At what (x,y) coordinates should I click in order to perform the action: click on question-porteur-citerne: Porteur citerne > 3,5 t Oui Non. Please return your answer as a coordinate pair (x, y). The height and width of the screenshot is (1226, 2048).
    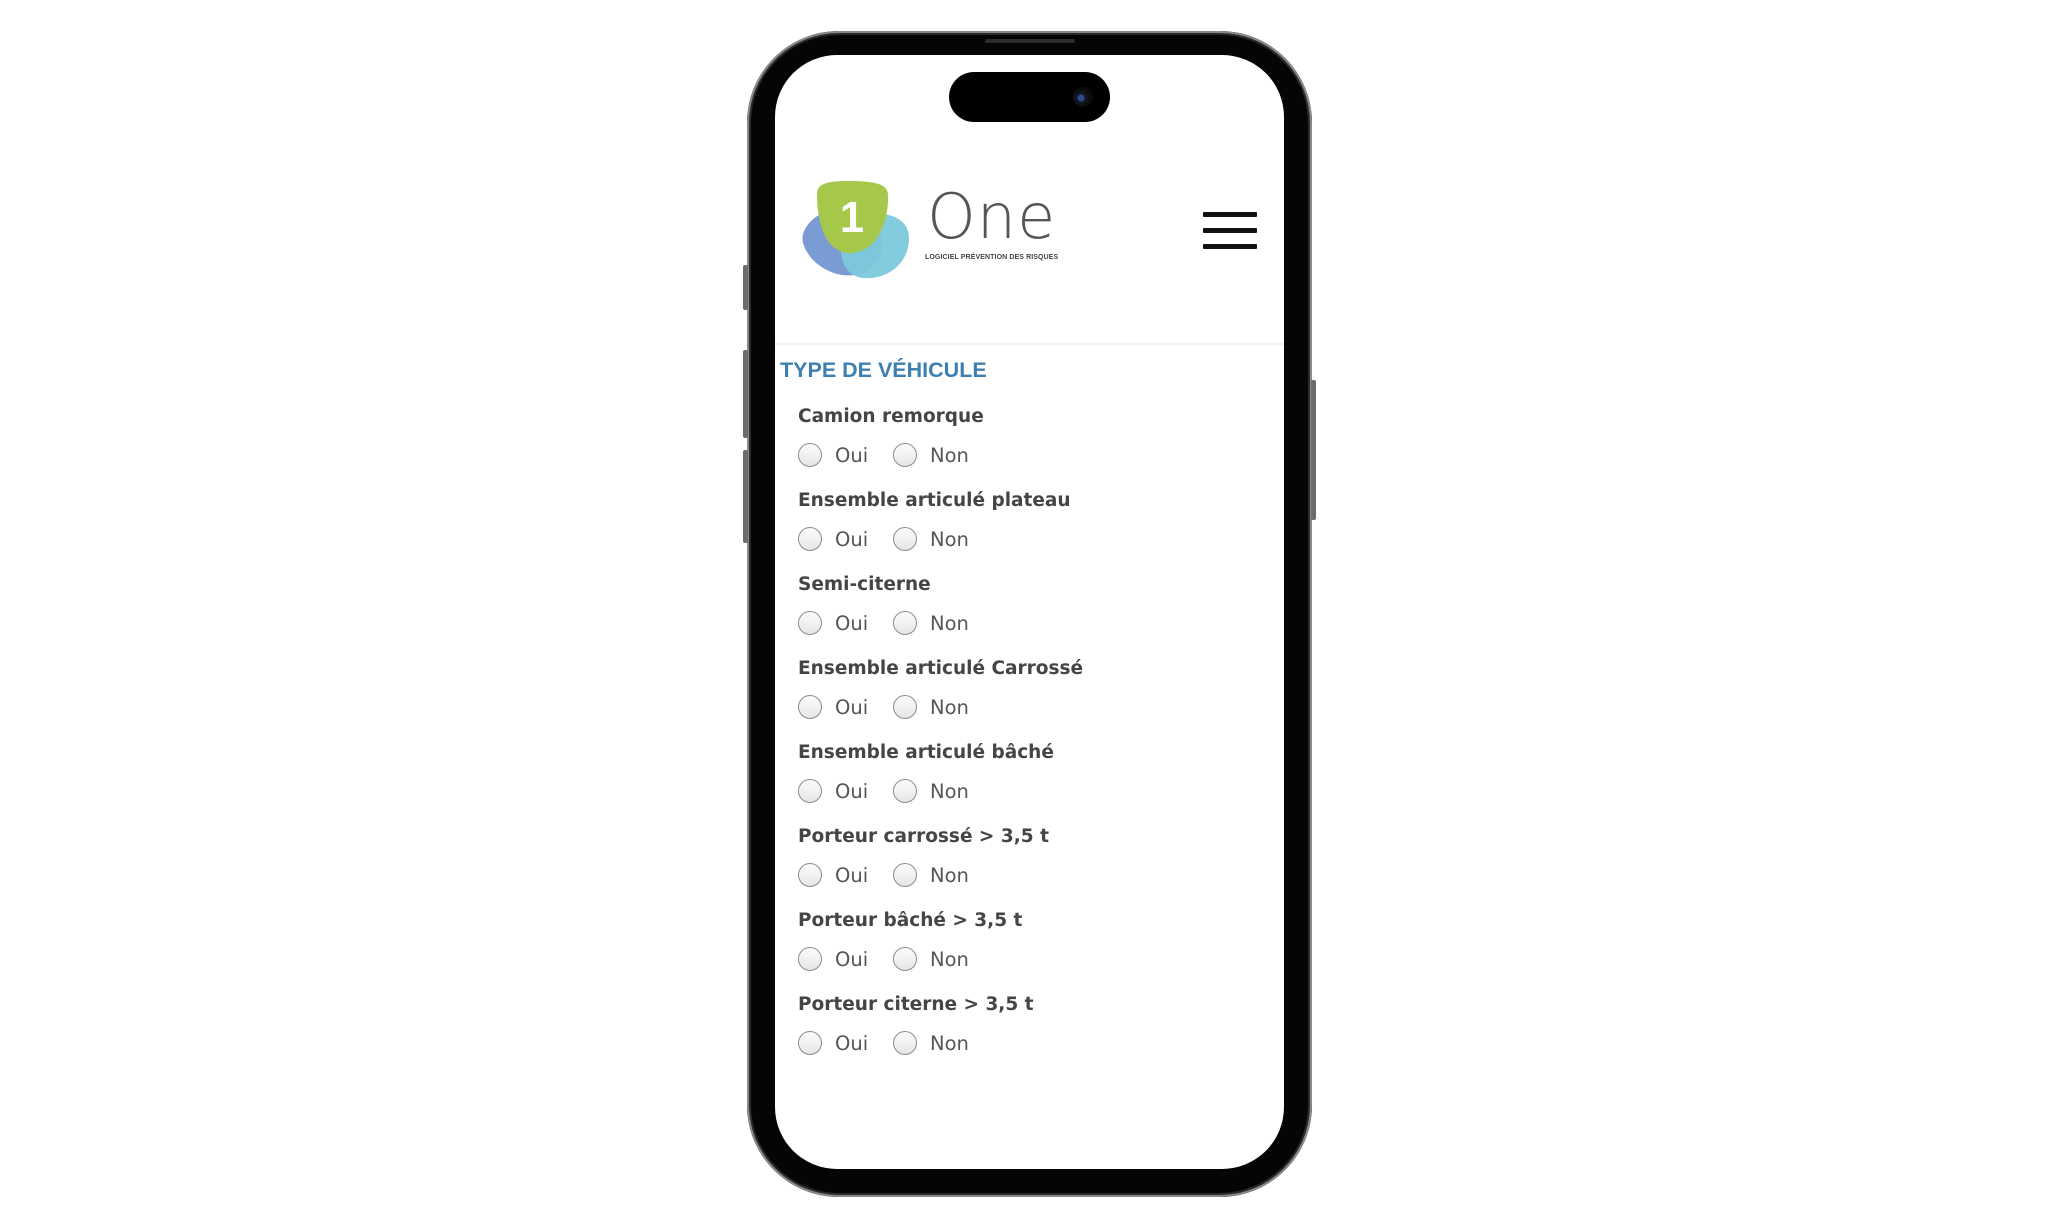
    Looking at the image, I should click on (1033, 1034).